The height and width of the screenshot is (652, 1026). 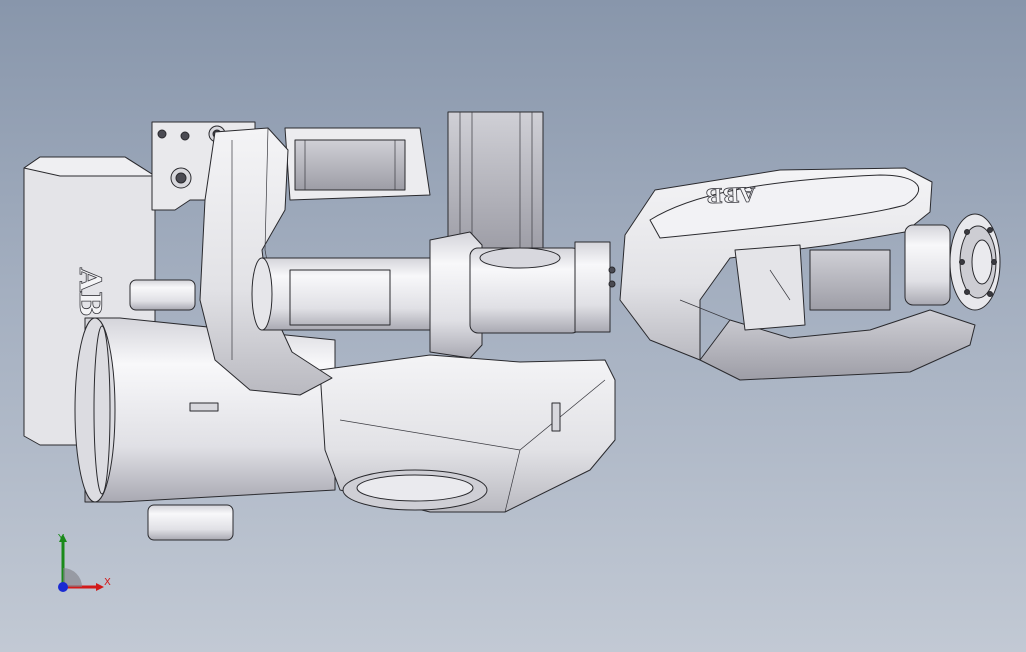 What do you see at coordinates (61, 538) in the screenshot?
I see `y-axis-label: Y` at bounding box center [61, 538].